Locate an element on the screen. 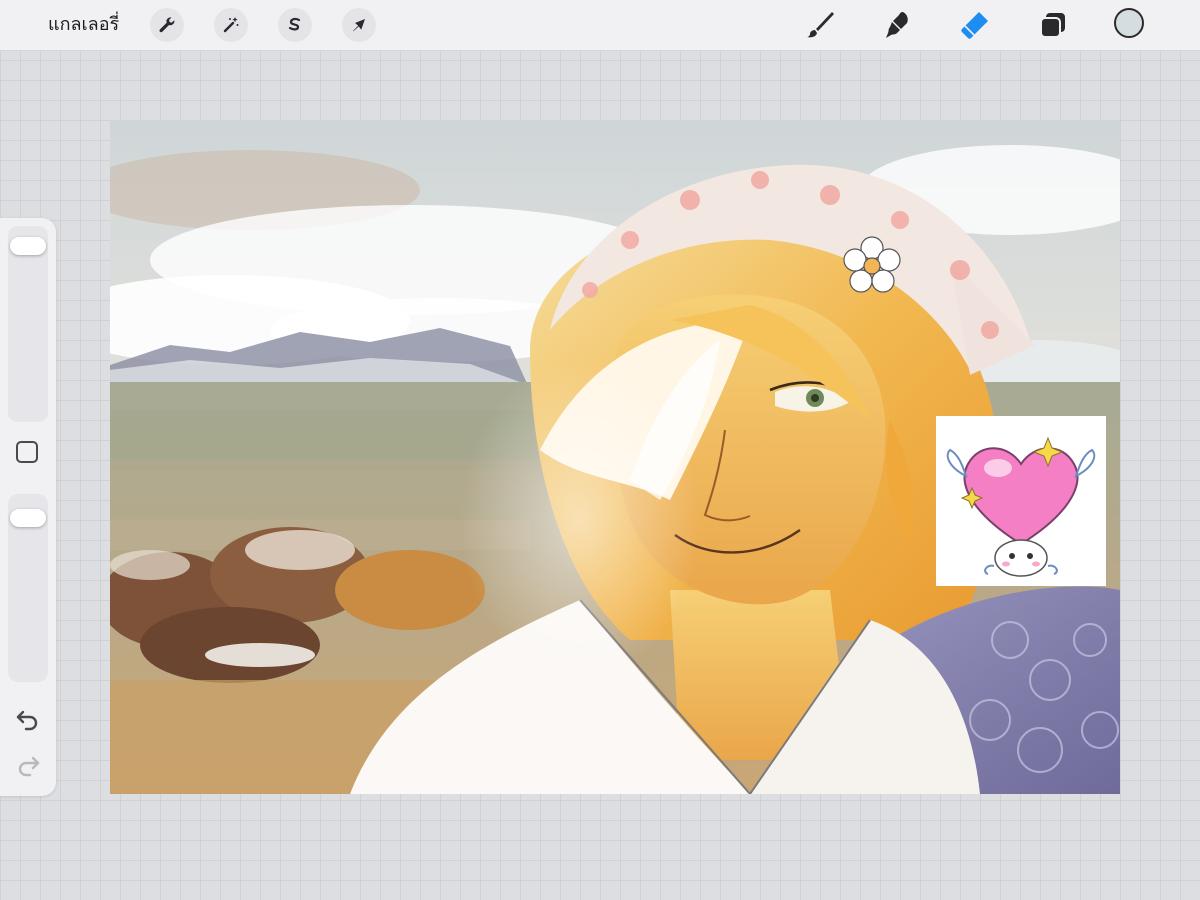  eraser-tool-button is located at coordinates (975, 25).